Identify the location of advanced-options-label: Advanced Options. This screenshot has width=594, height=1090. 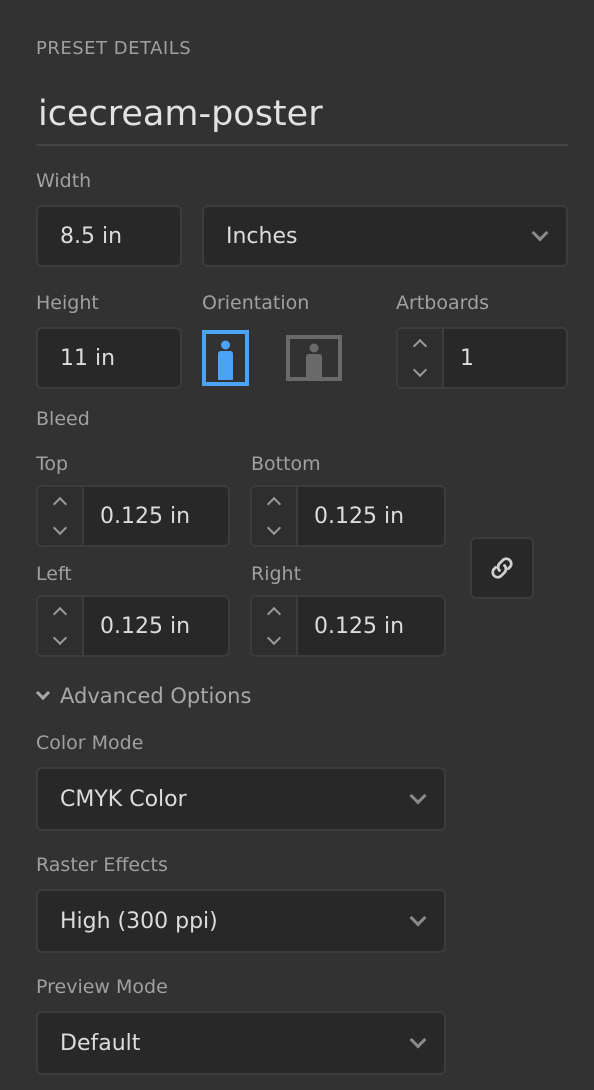
(156, 696).